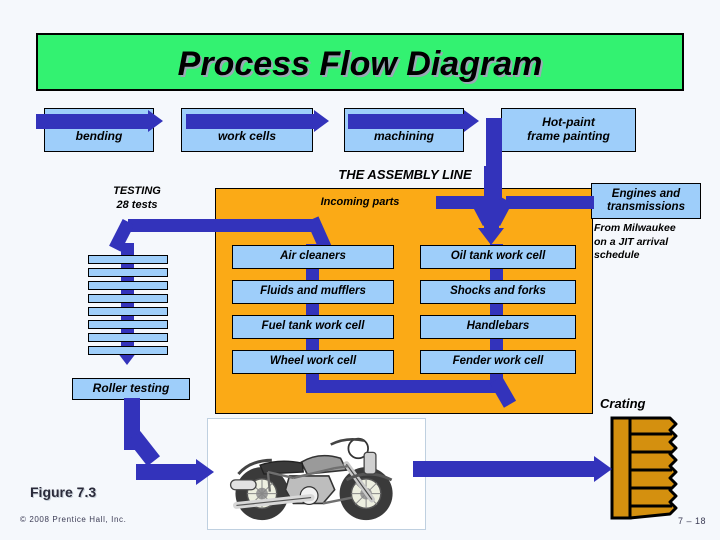  I want to click on process-box-label: Engines and transmissions, so click(646, 201).